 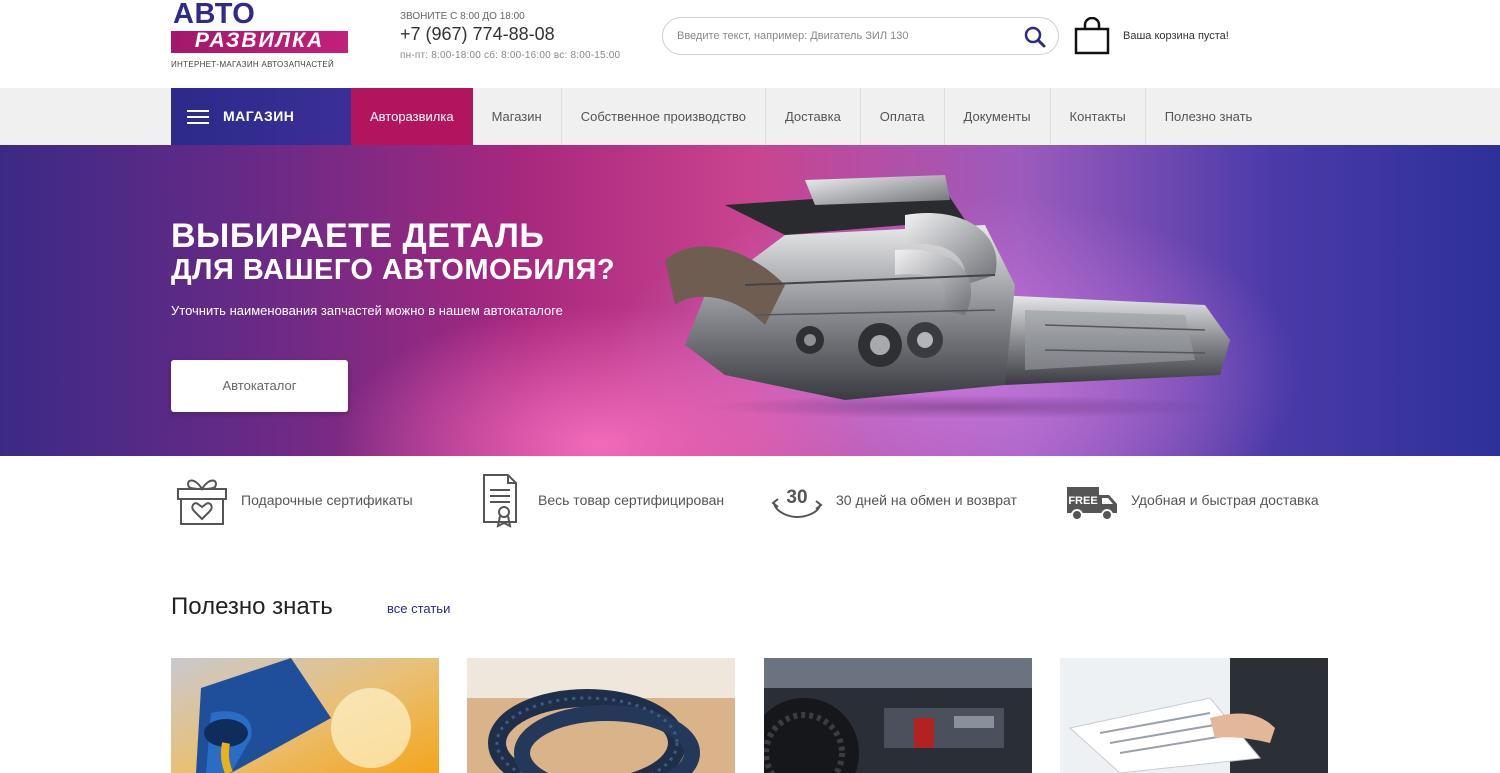 I want to click on logo-mid-text: РАЗВИЛКА, so click(x=259, y=40).